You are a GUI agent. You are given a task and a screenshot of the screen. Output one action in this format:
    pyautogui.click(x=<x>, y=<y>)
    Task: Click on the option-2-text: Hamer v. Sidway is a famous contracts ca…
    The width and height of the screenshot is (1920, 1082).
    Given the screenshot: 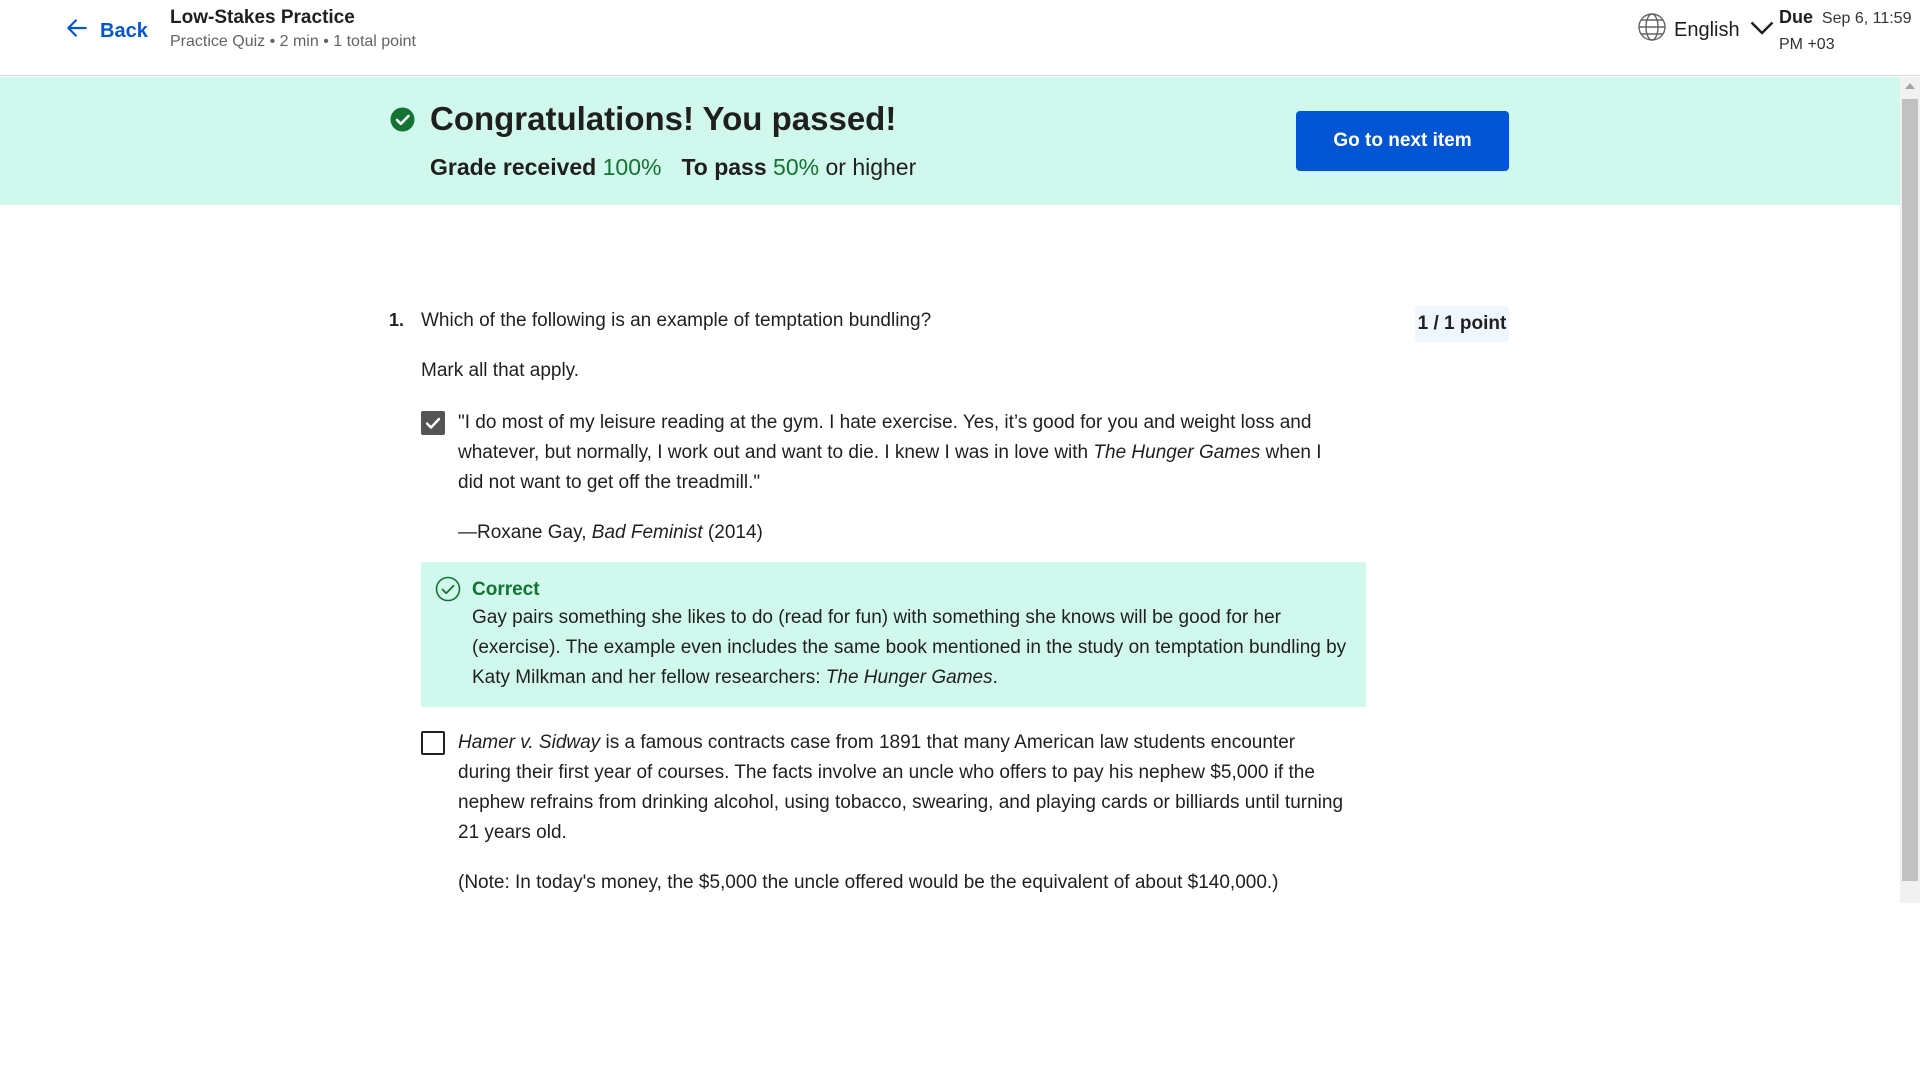 What is the action you would take?
    pyautogui.click(x=903, y=788)
    